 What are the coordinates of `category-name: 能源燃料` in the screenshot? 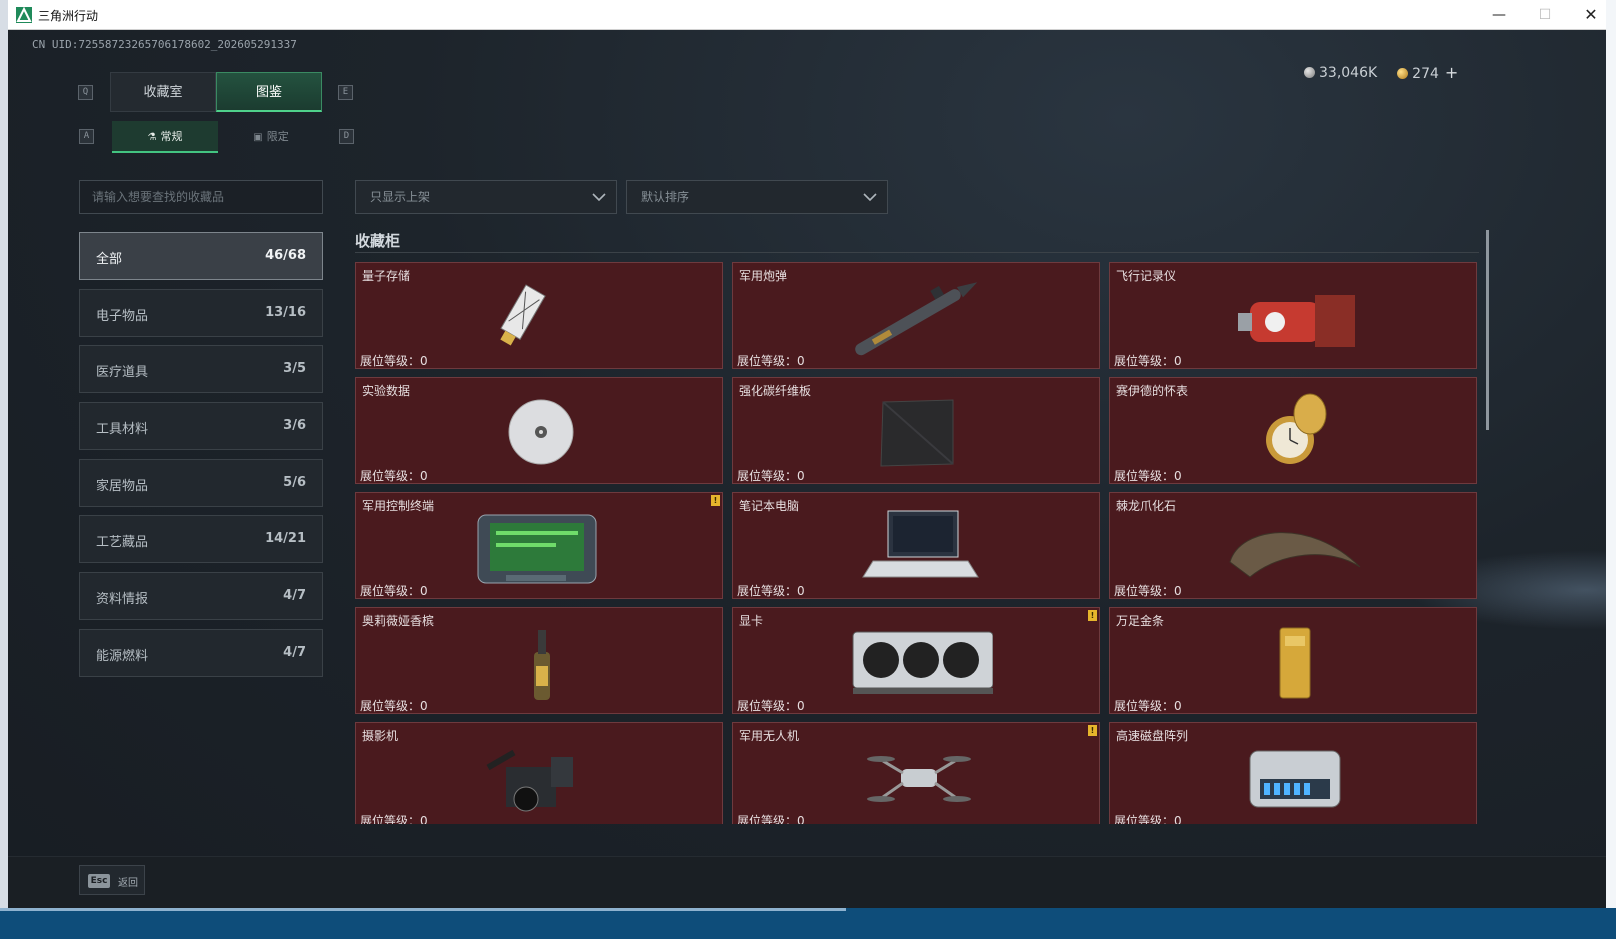 It's located at (122, 656).